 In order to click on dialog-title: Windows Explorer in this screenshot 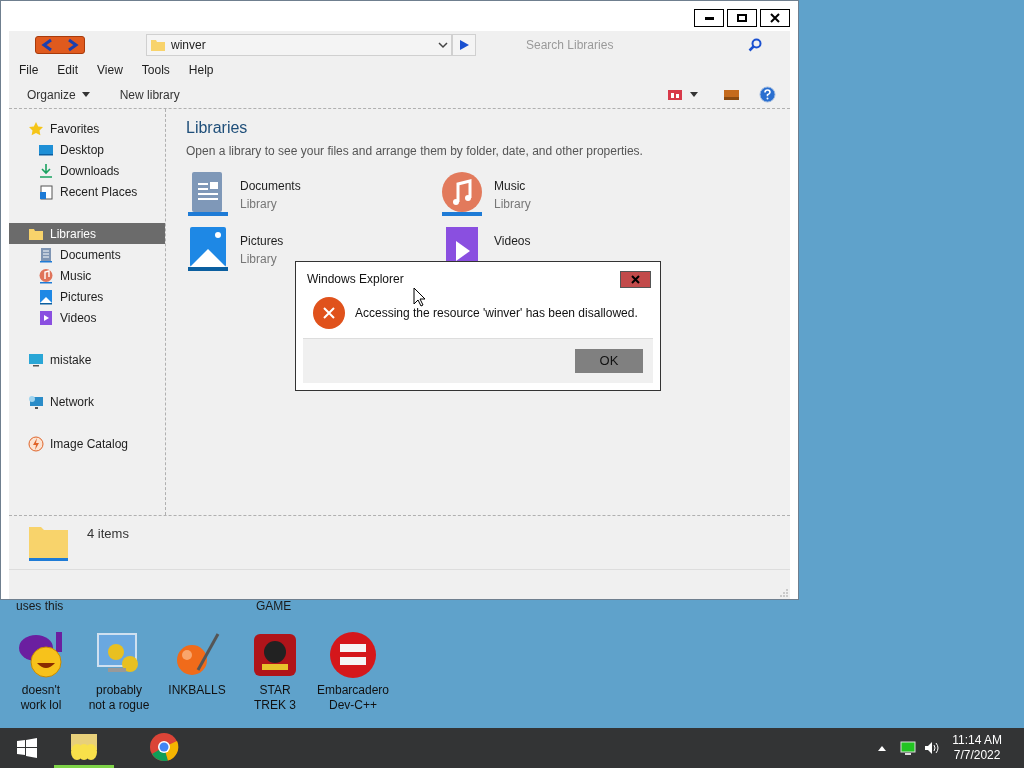, I will do `click(355, 279)`.